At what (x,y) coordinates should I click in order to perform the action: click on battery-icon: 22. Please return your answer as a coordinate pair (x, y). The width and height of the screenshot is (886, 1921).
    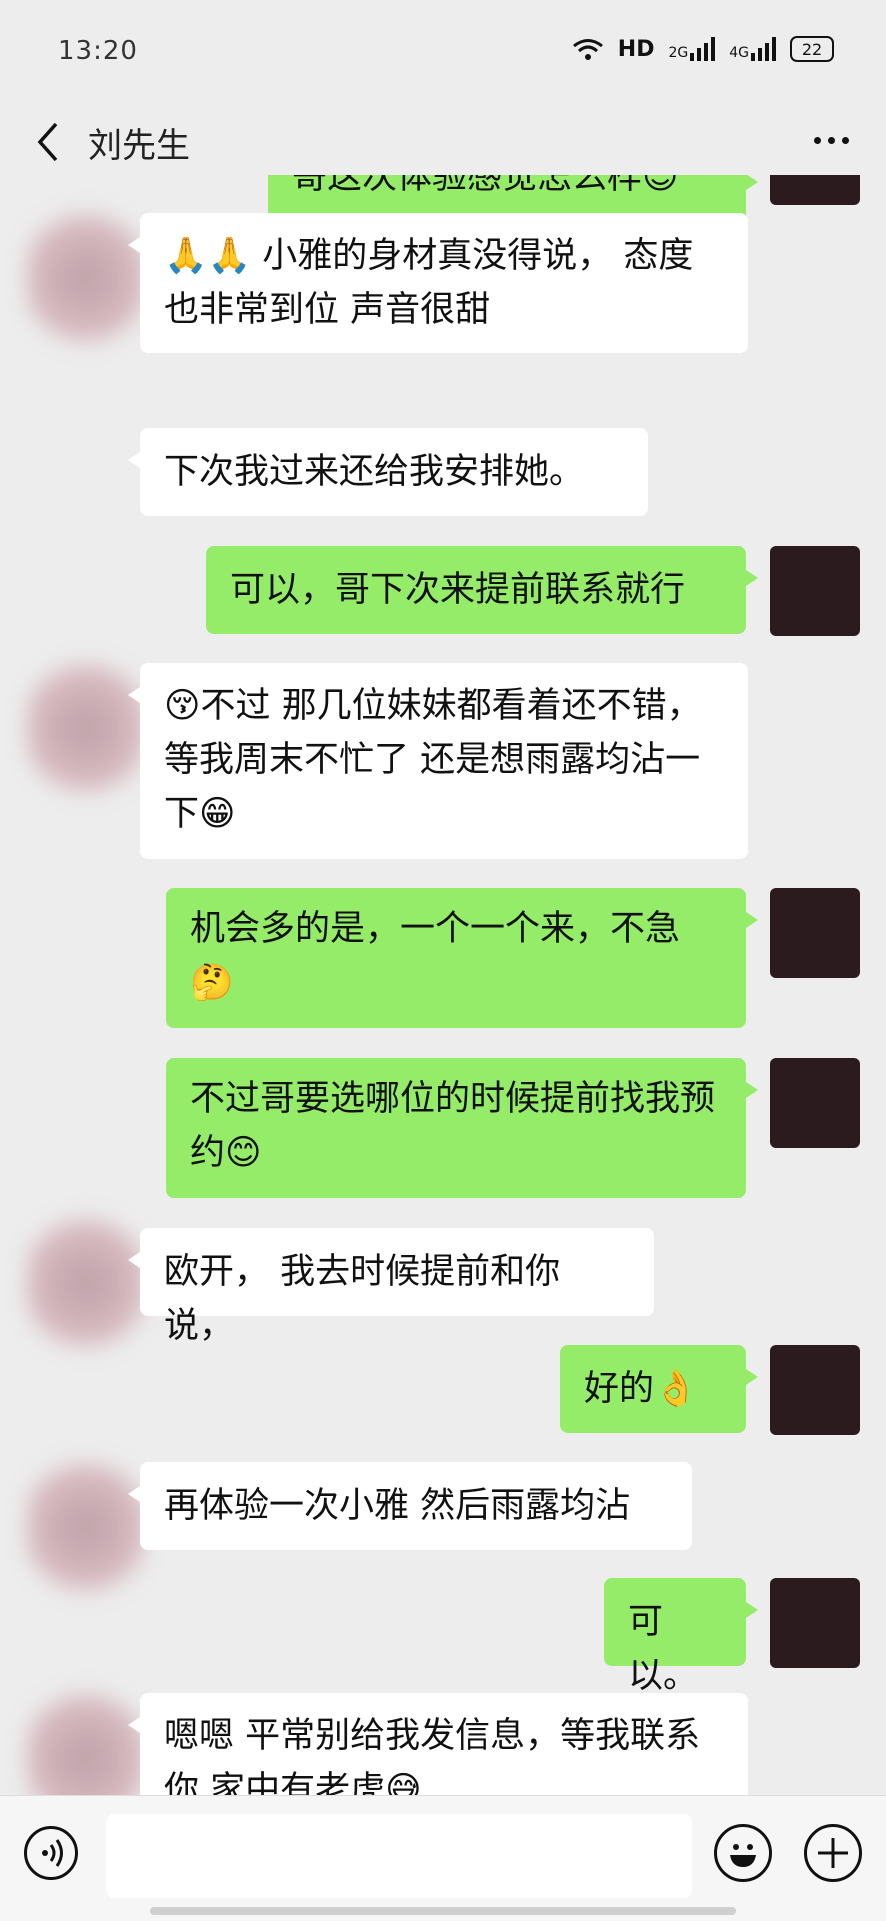
    Looking at the image, I should click on (812, 49).